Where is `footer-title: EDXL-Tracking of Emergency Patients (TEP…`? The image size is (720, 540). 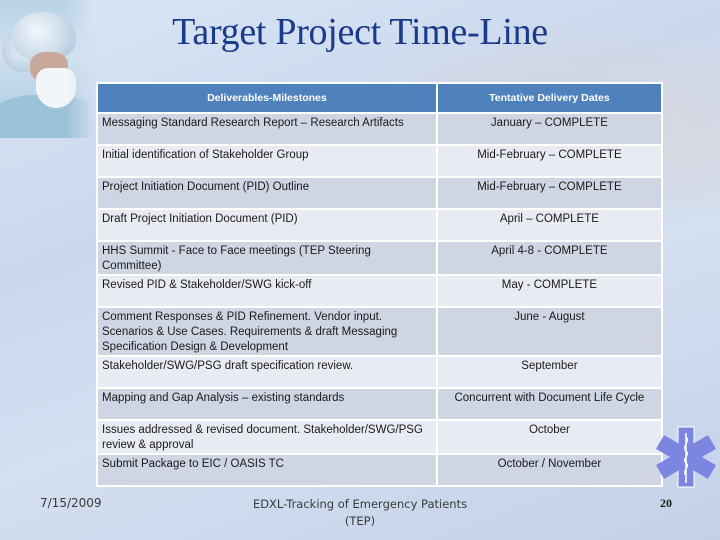 footer-title: EDXL-Tracking of Emergency Patients (TEP… is located at coordinates (360, 513).